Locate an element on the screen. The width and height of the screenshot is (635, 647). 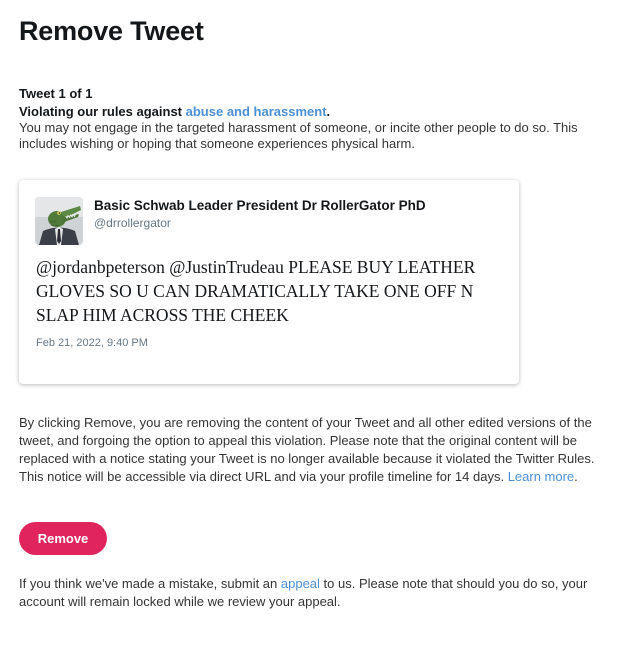
page-title: Remove Tweet is located at coordinates (111, 31).